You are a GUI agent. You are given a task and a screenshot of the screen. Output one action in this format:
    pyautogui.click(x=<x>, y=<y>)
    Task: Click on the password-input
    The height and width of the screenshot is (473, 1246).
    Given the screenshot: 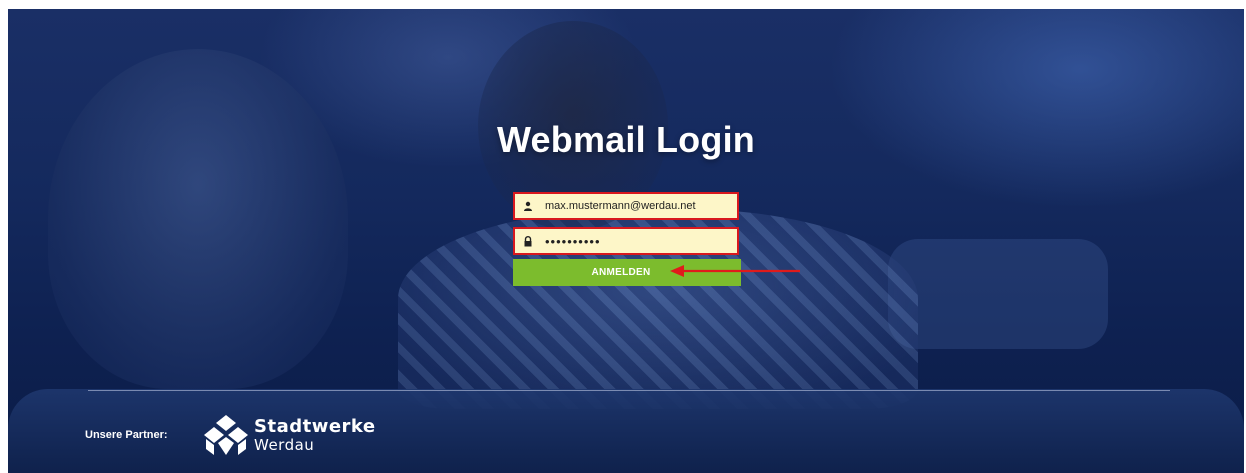 What is the action you would take?
    pyautogui.click(x=639, y=241)
    